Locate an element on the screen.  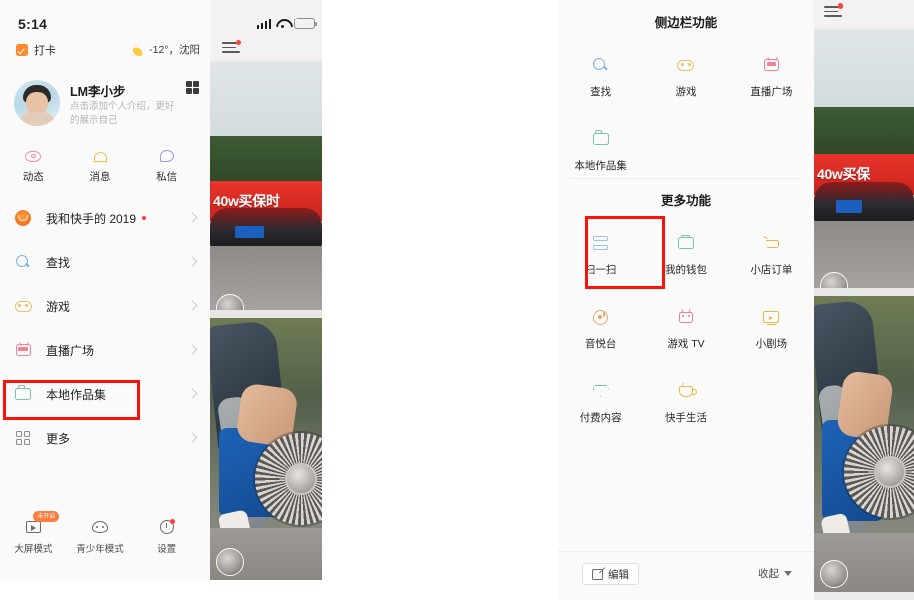
bell-icon is located at coordinates (100, 156).